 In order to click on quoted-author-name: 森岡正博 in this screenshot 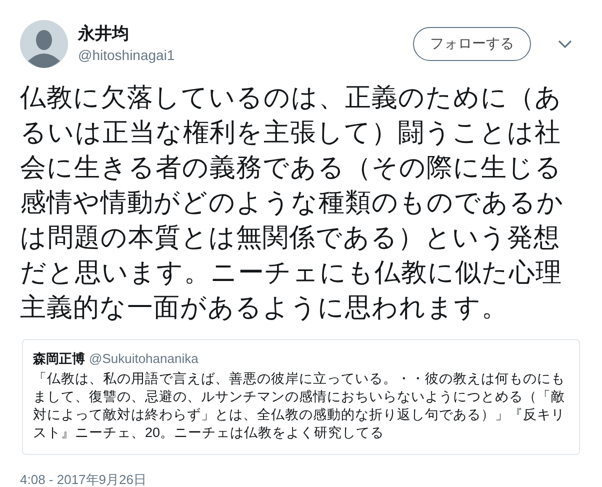, I will do `click(59, 358)`.